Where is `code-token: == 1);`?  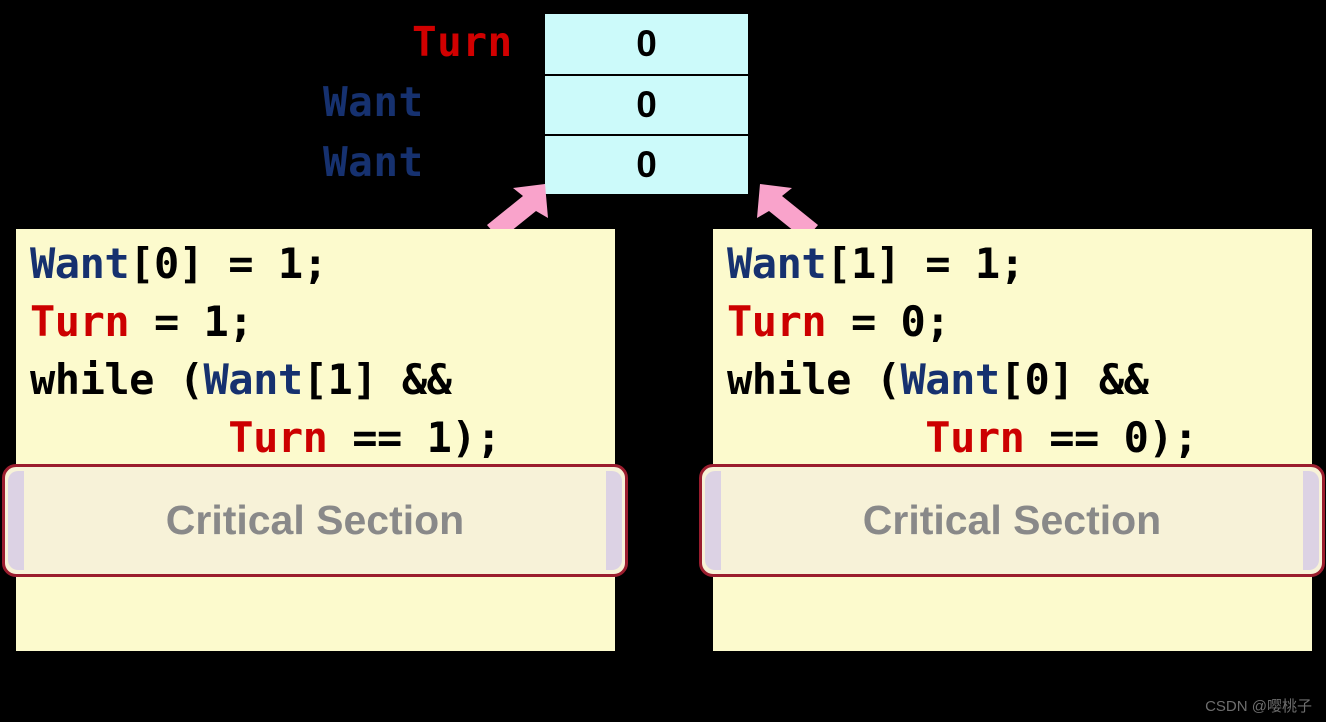 code-token: == 1); is located at coordinates (414, 437).